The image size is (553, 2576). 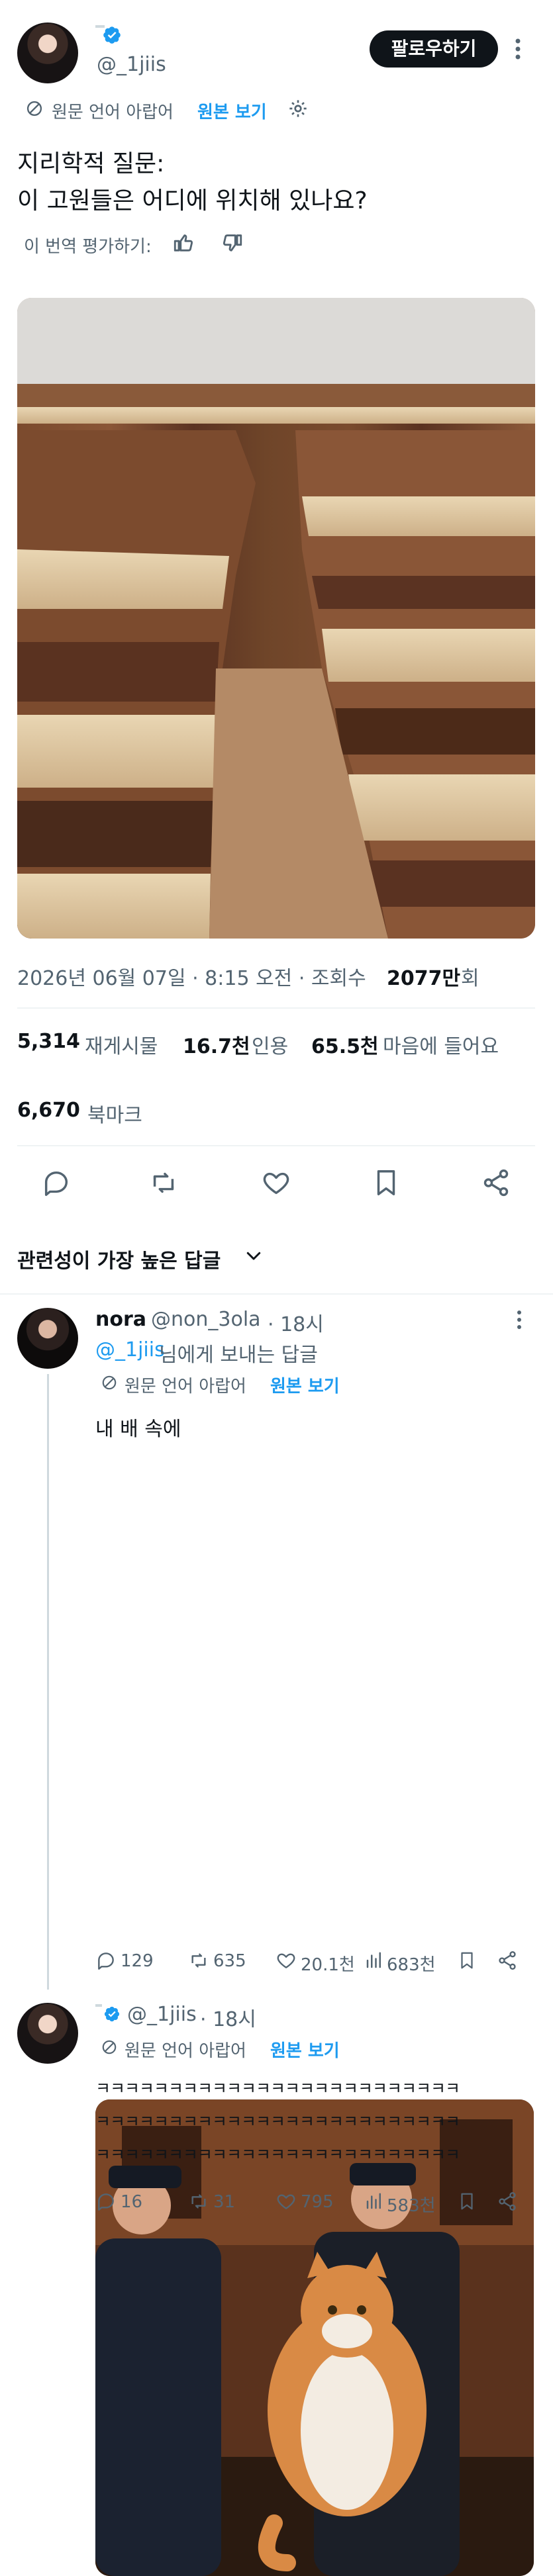 I want to click on more-options-icon, so click(x=518, y=49).